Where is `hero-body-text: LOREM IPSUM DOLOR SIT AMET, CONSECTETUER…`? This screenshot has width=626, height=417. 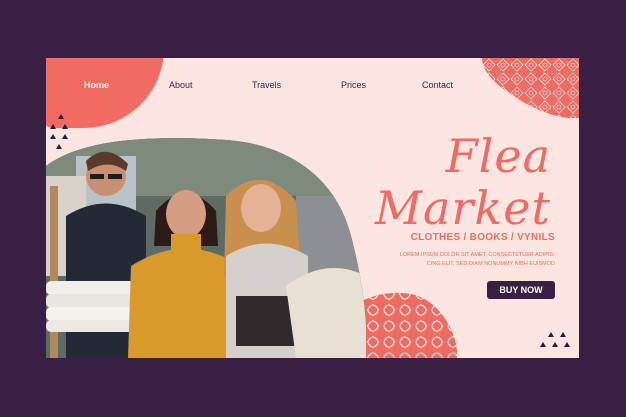 hero-body-text: LOREM IPSUM DOLOR SIT AMET, CONSECTETUER… is located at coordinates (465, 260).